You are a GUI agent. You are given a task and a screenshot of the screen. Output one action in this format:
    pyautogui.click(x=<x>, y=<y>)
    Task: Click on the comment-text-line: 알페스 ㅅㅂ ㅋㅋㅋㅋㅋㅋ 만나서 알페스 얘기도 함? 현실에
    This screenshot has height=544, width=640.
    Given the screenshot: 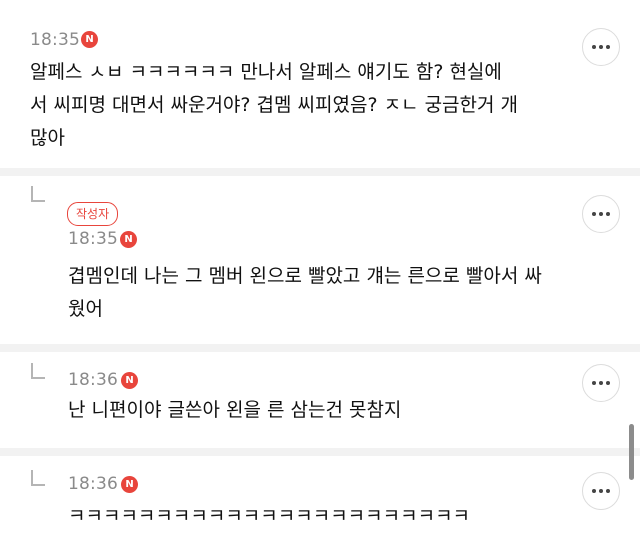 What is the action you would take?
    pyautogui.click(x=266, y=72)
    